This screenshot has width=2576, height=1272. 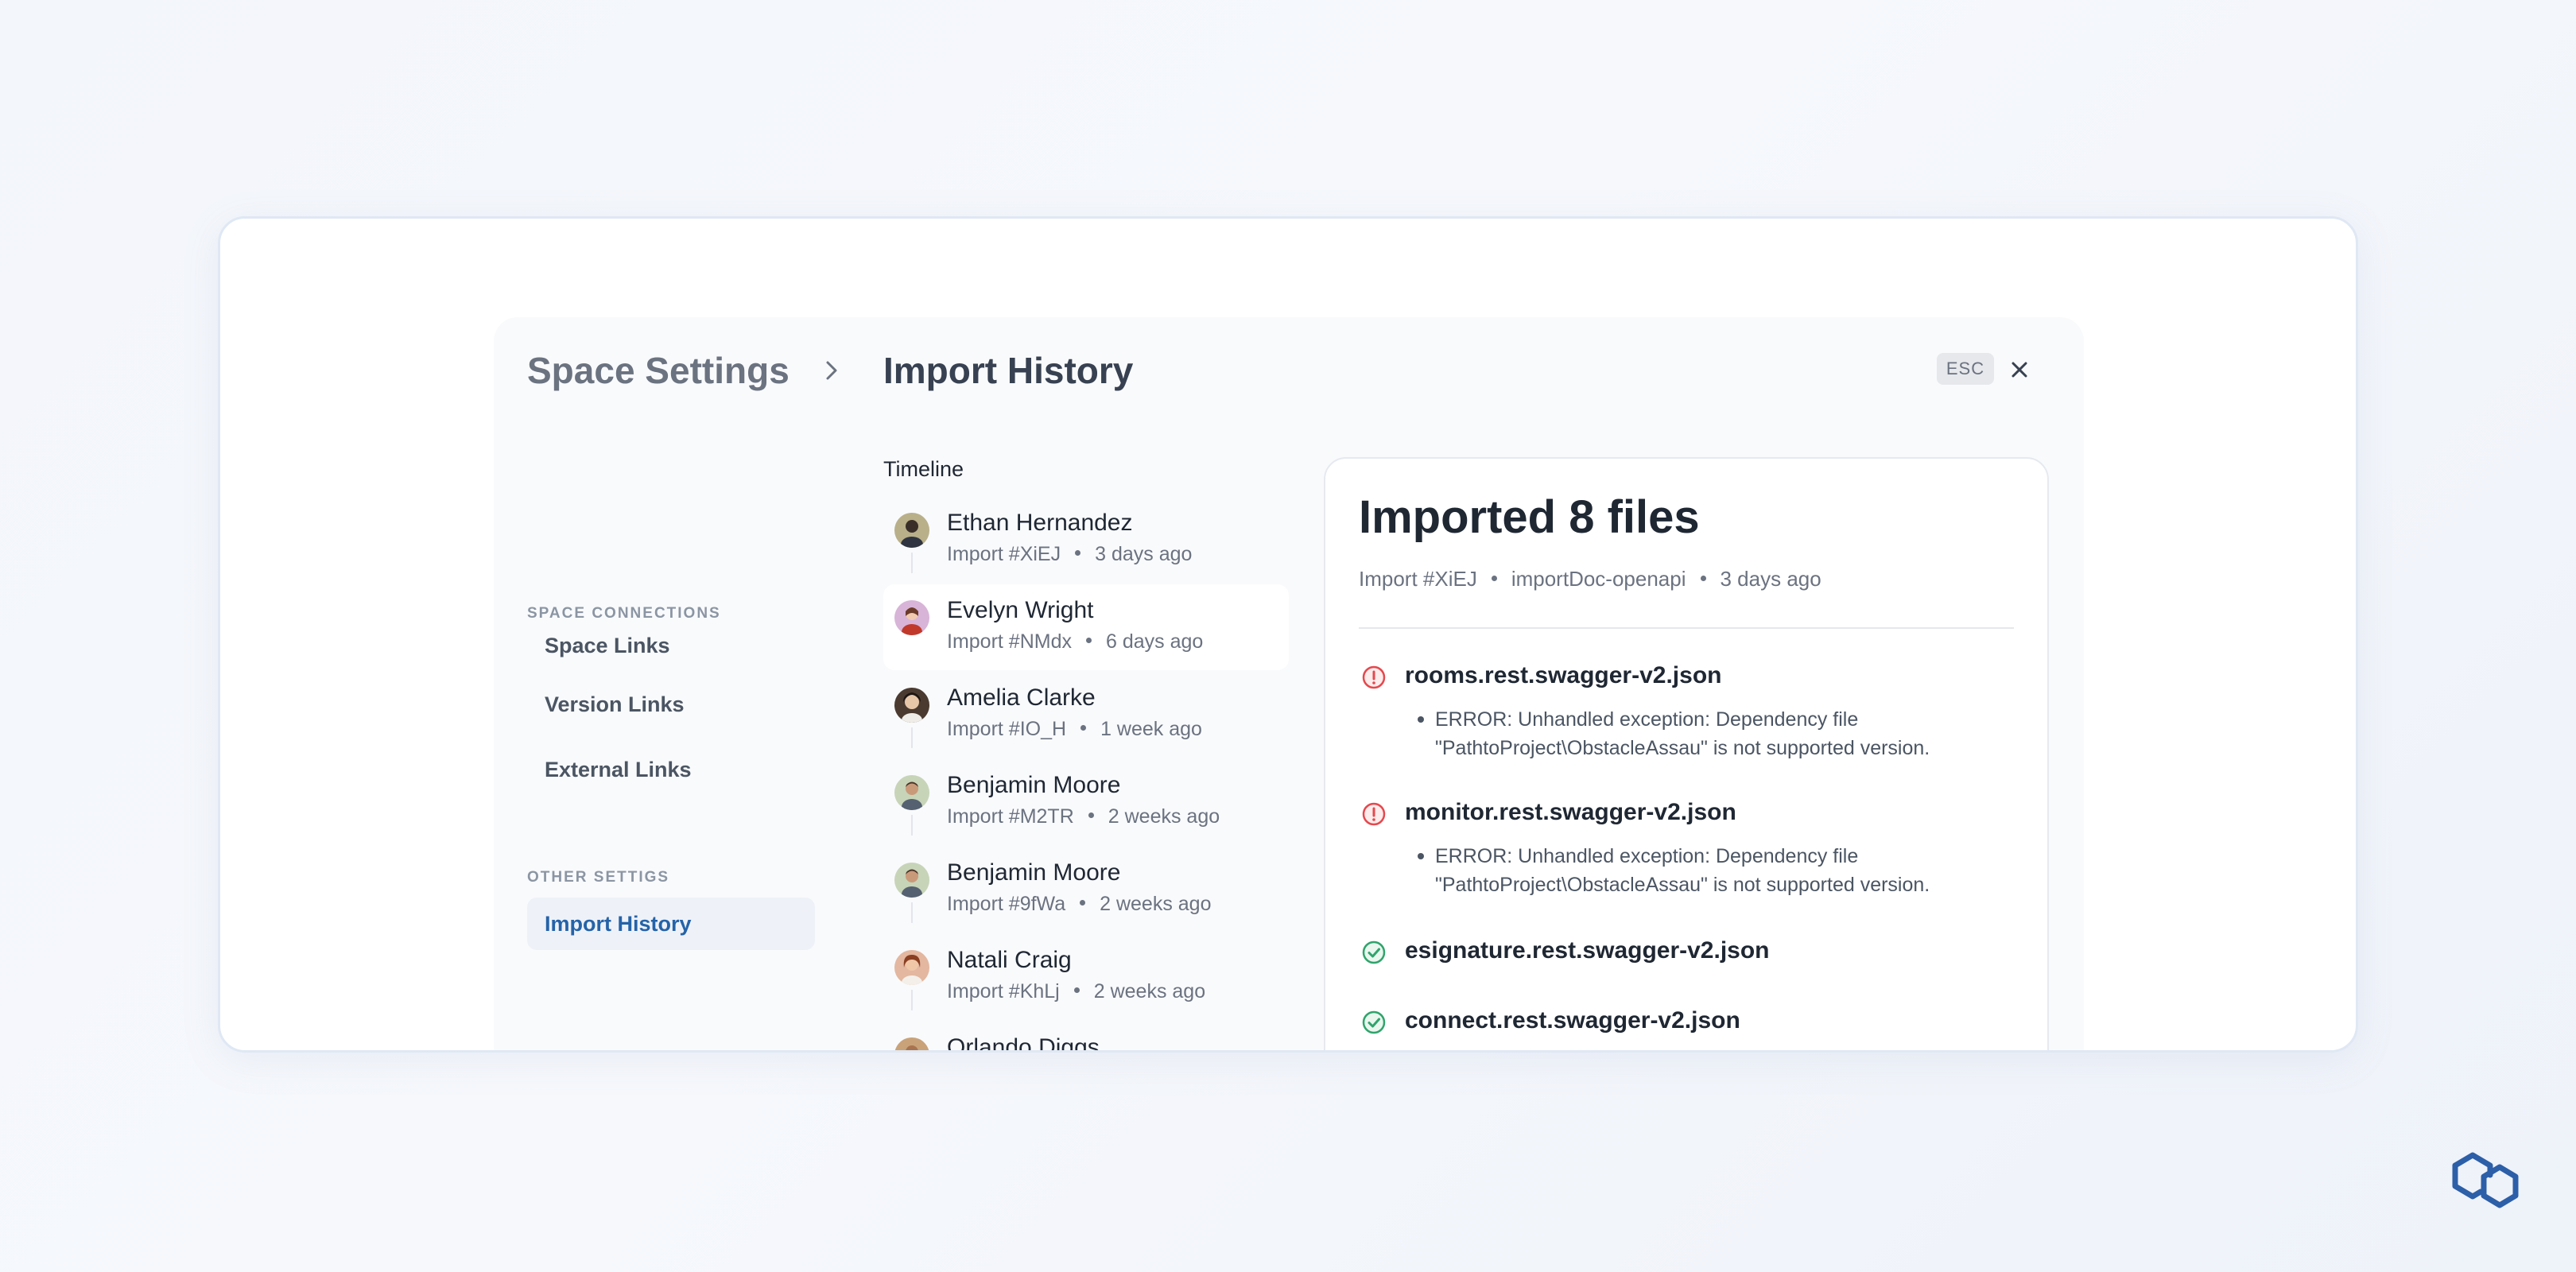 I want to click on timeline-meta: Import #NMdx 6 days ago, so click(x=1075, y=641).